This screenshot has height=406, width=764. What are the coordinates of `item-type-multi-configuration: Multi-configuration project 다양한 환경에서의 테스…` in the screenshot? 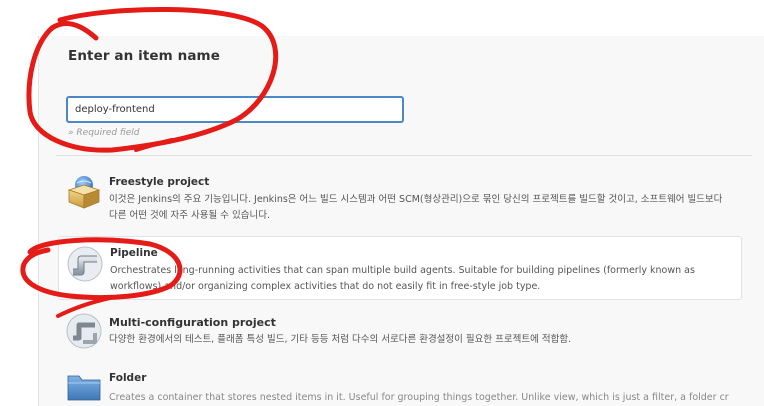 It's located at (400, 331).